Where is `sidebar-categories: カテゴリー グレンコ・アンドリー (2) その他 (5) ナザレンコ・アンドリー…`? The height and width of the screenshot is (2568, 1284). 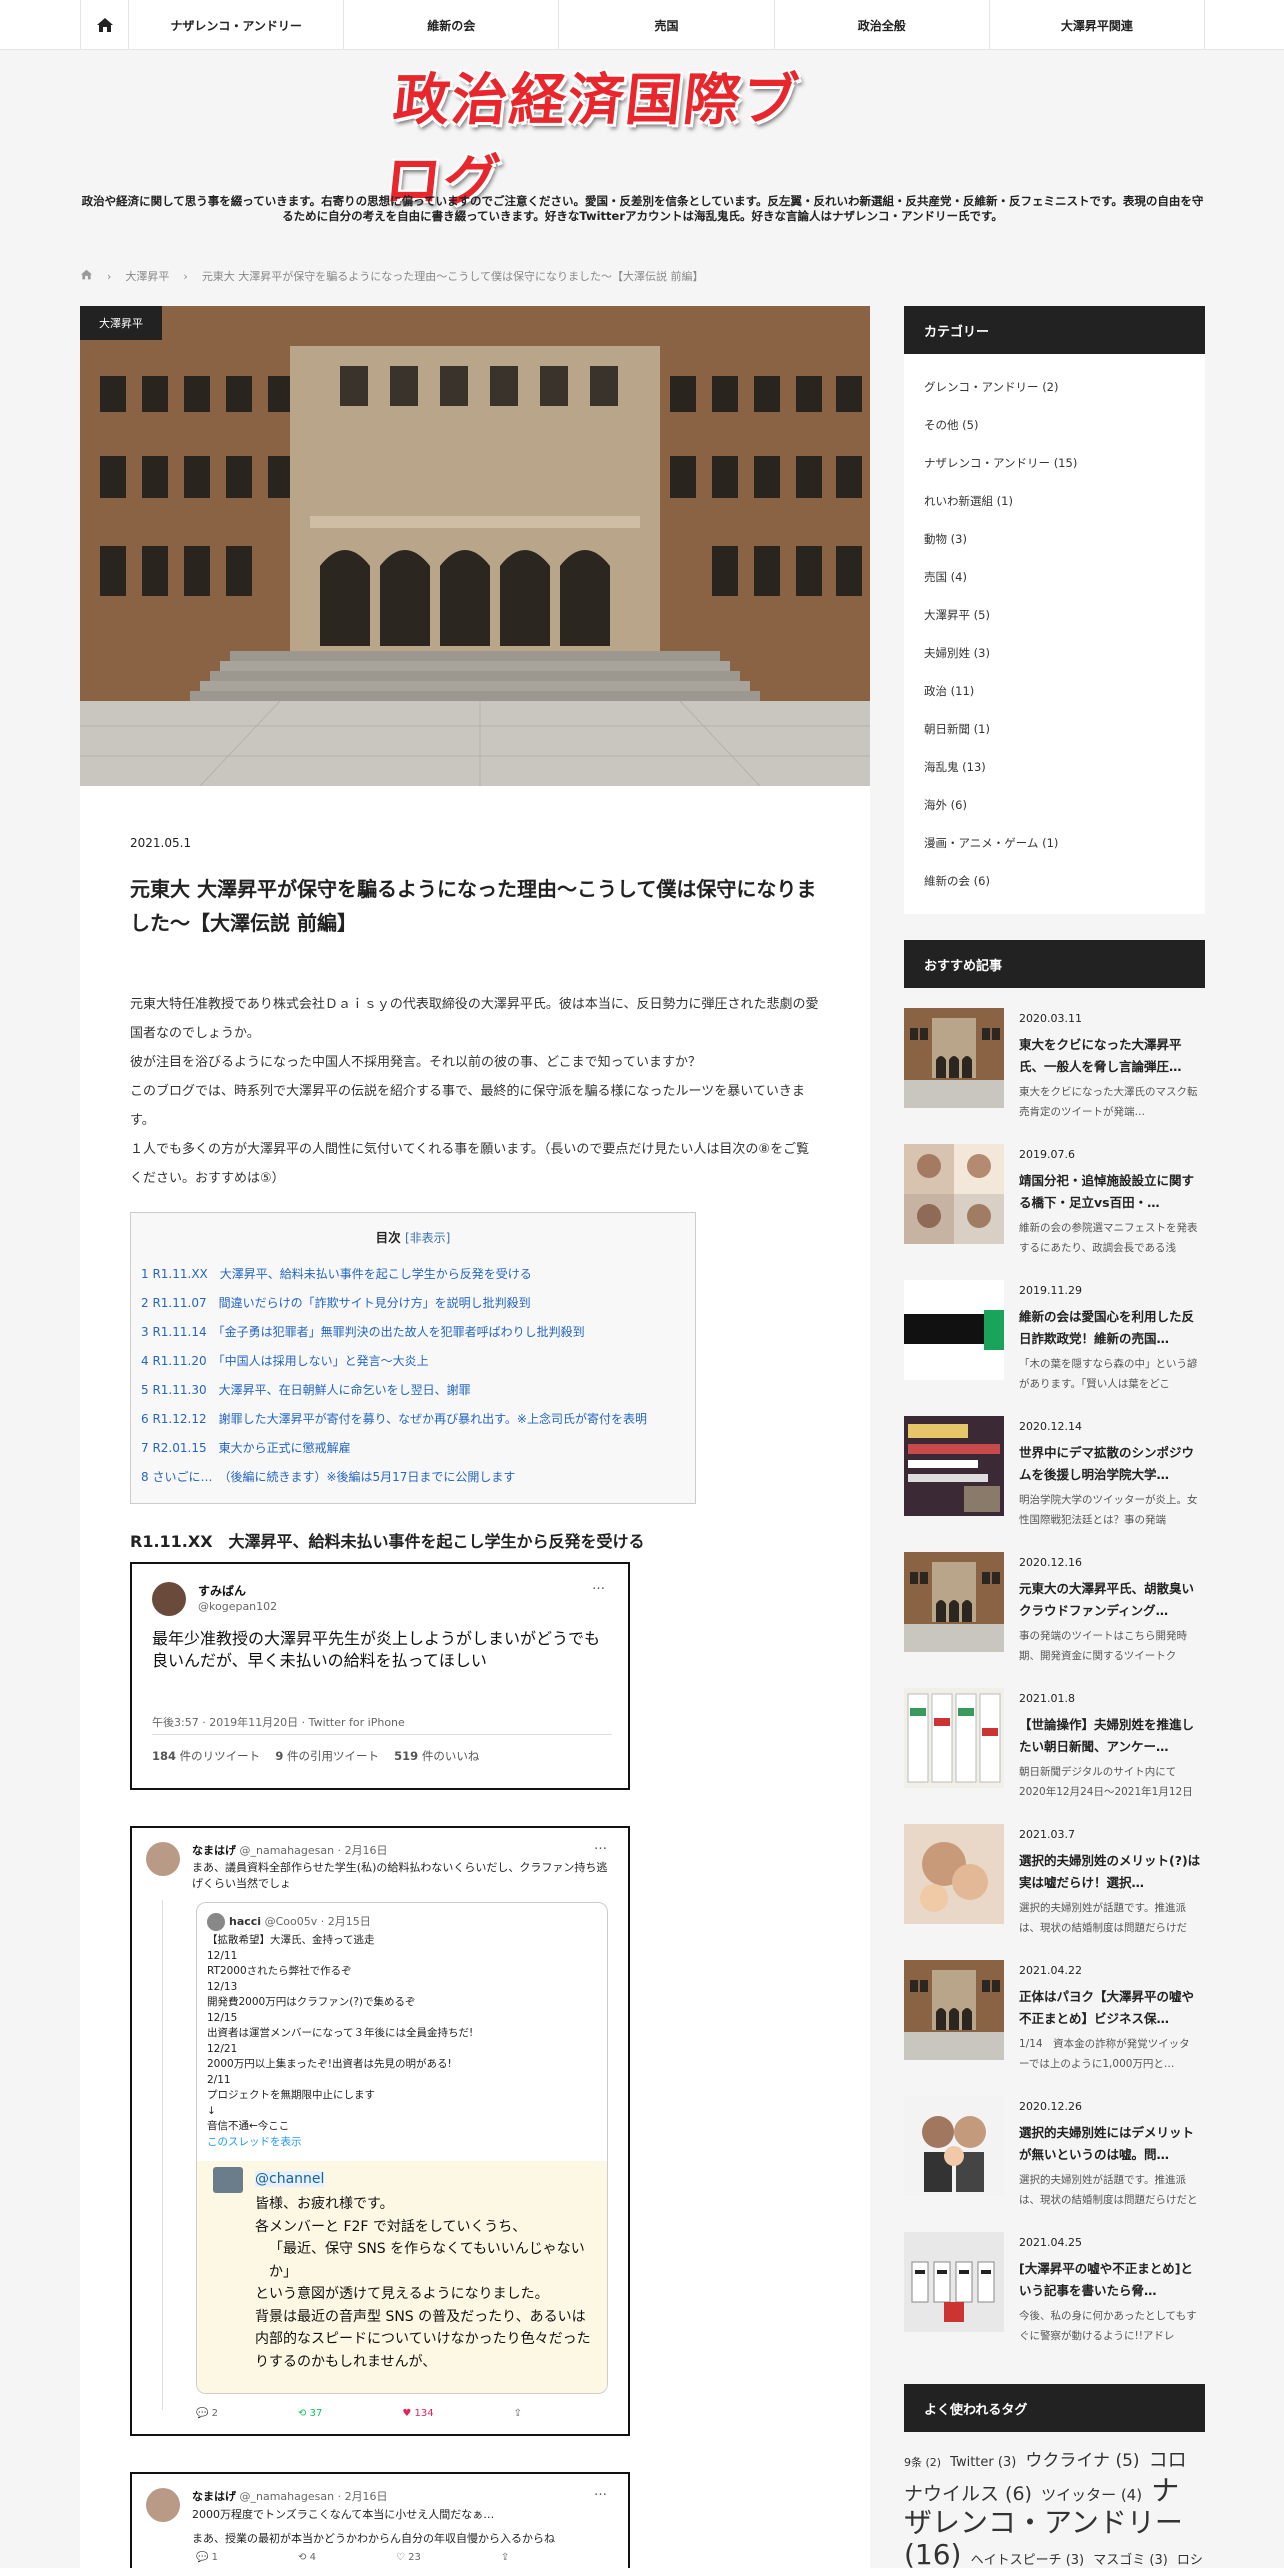
sidebar-categories: カテゴリー グレンコ・アンドリー (2) その他 (5) ナザレンコ・アンドリー… is located at coordinates (1054, 610).